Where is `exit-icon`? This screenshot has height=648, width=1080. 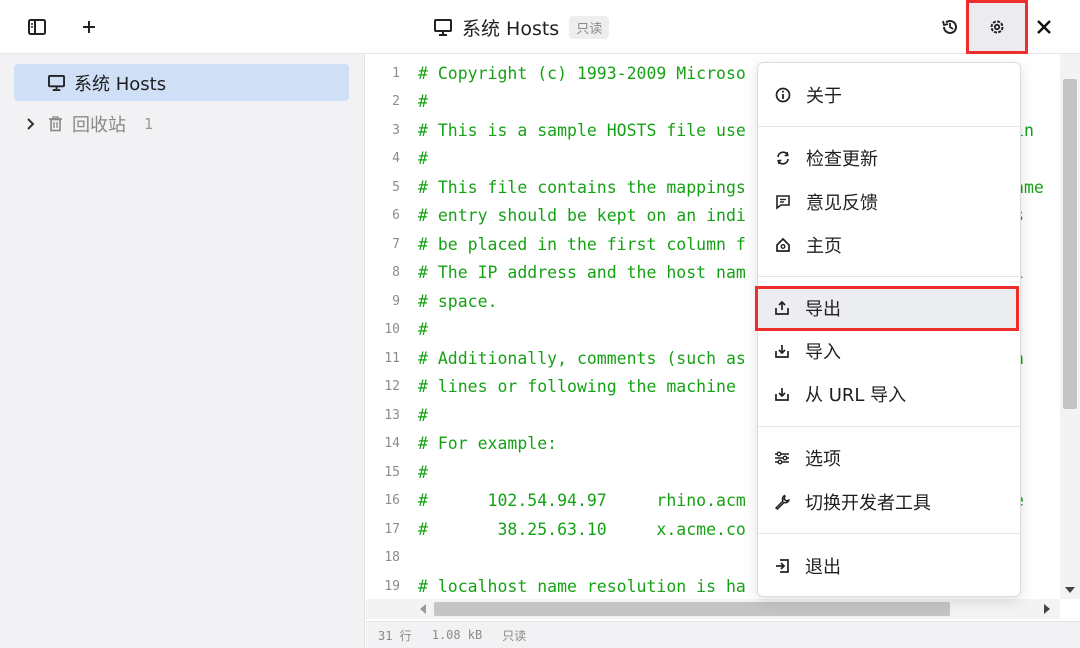 exit-icon is located at coordinates (782, 566).